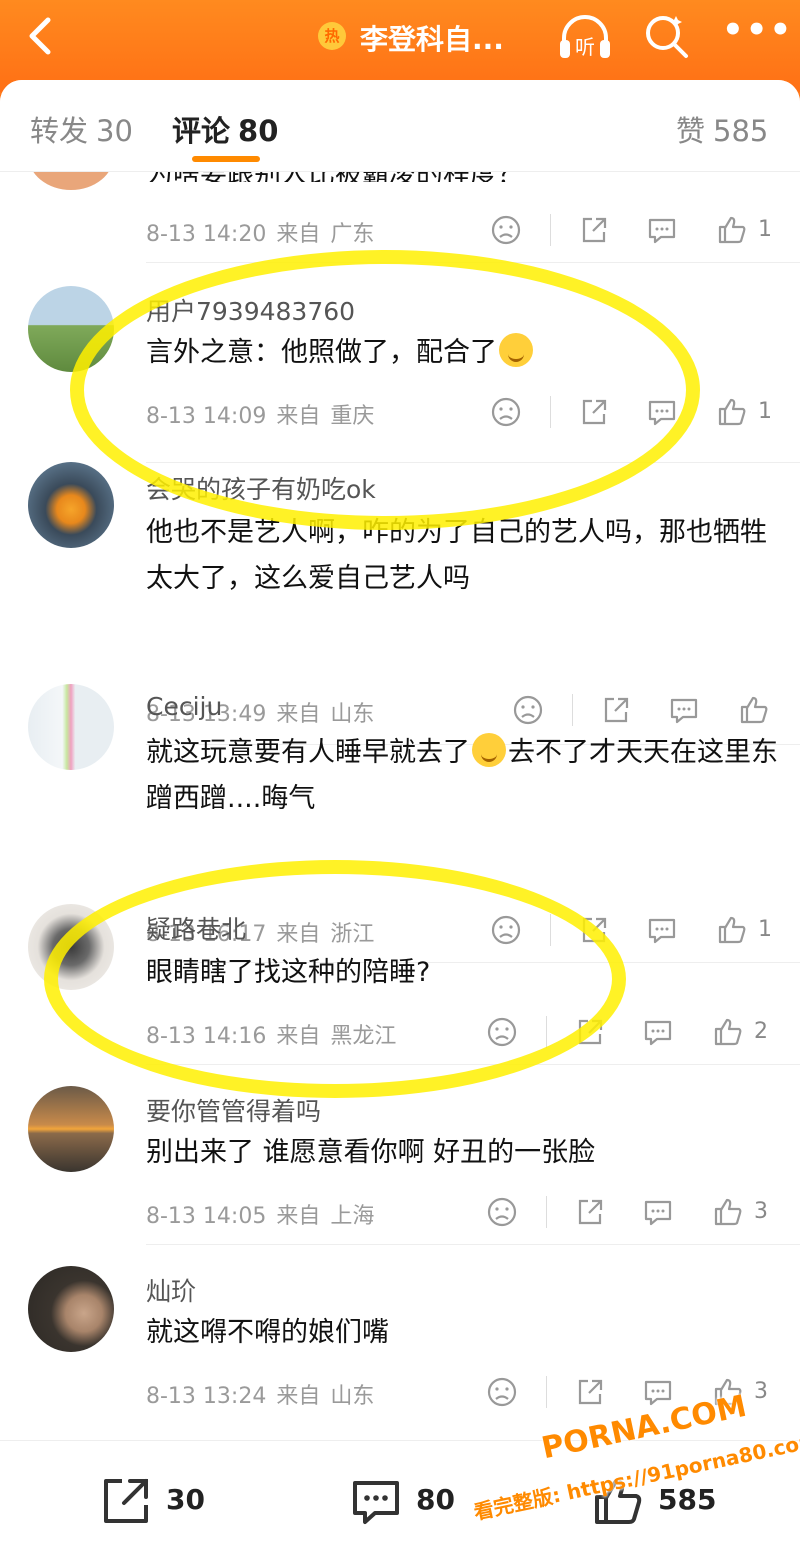  I want to click on hot-icon: 热, so click(332, 36).